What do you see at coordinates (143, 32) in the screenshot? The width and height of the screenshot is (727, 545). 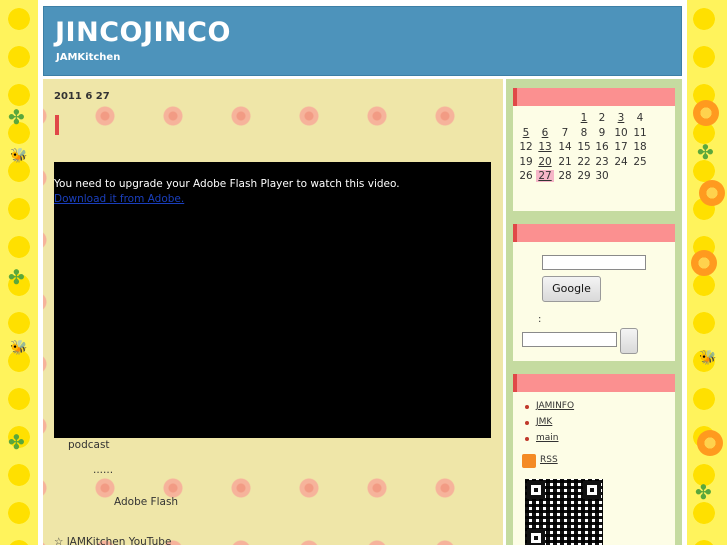 I see `site-title: JINCOJINCO` at bounding box center [143, 32].